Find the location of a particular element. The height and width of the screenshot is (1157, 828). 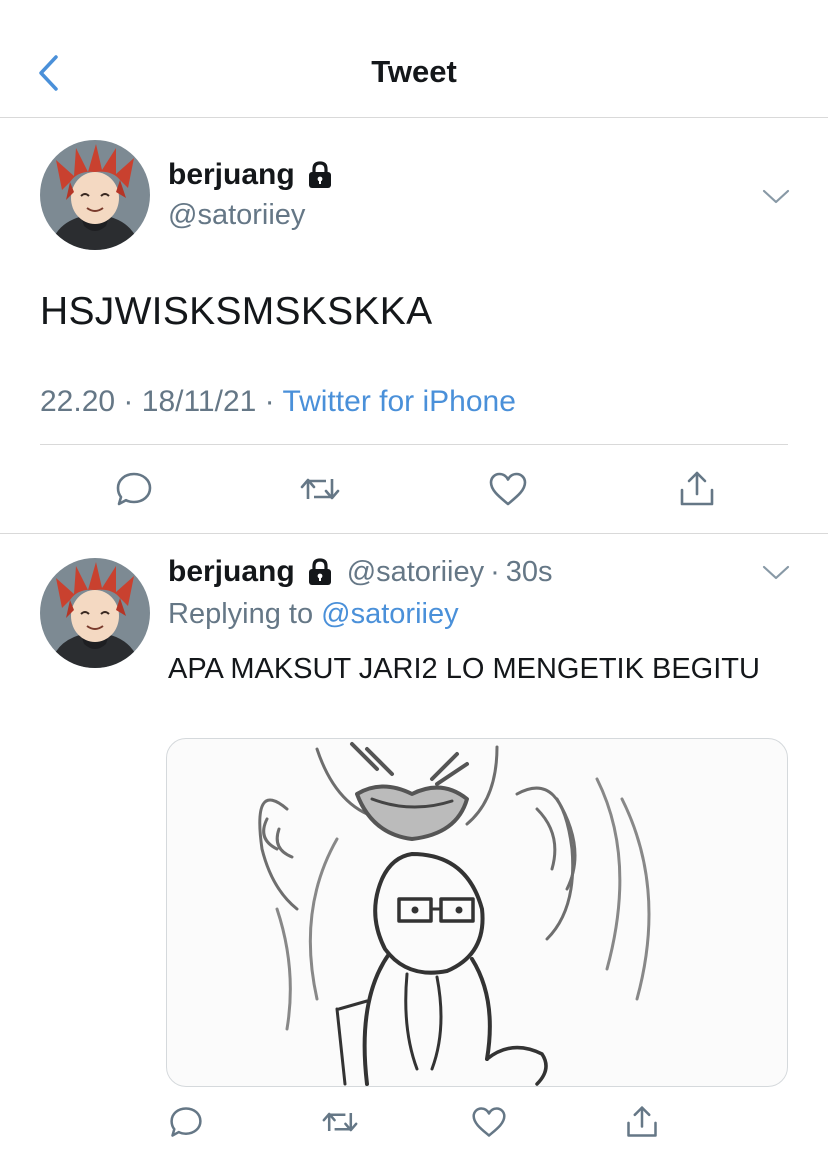

replying-prefix: Replying to is located at coordinates (241, 614).